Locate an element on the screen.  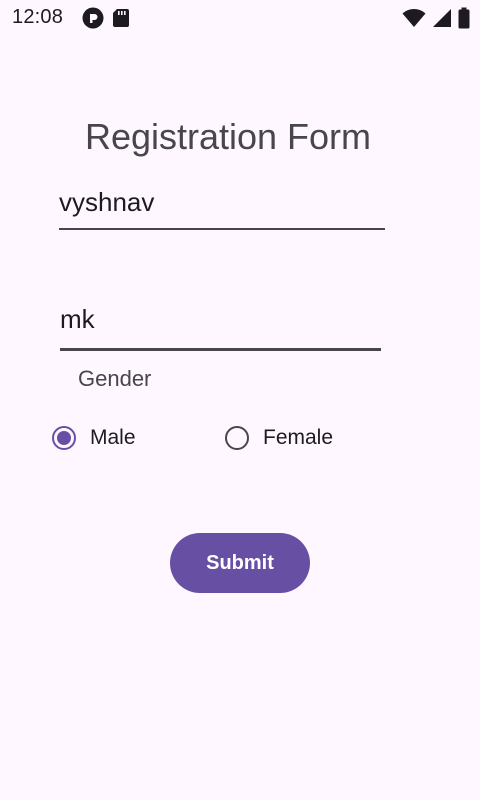
submit-button: Submit is located at coordinates (240, 563).